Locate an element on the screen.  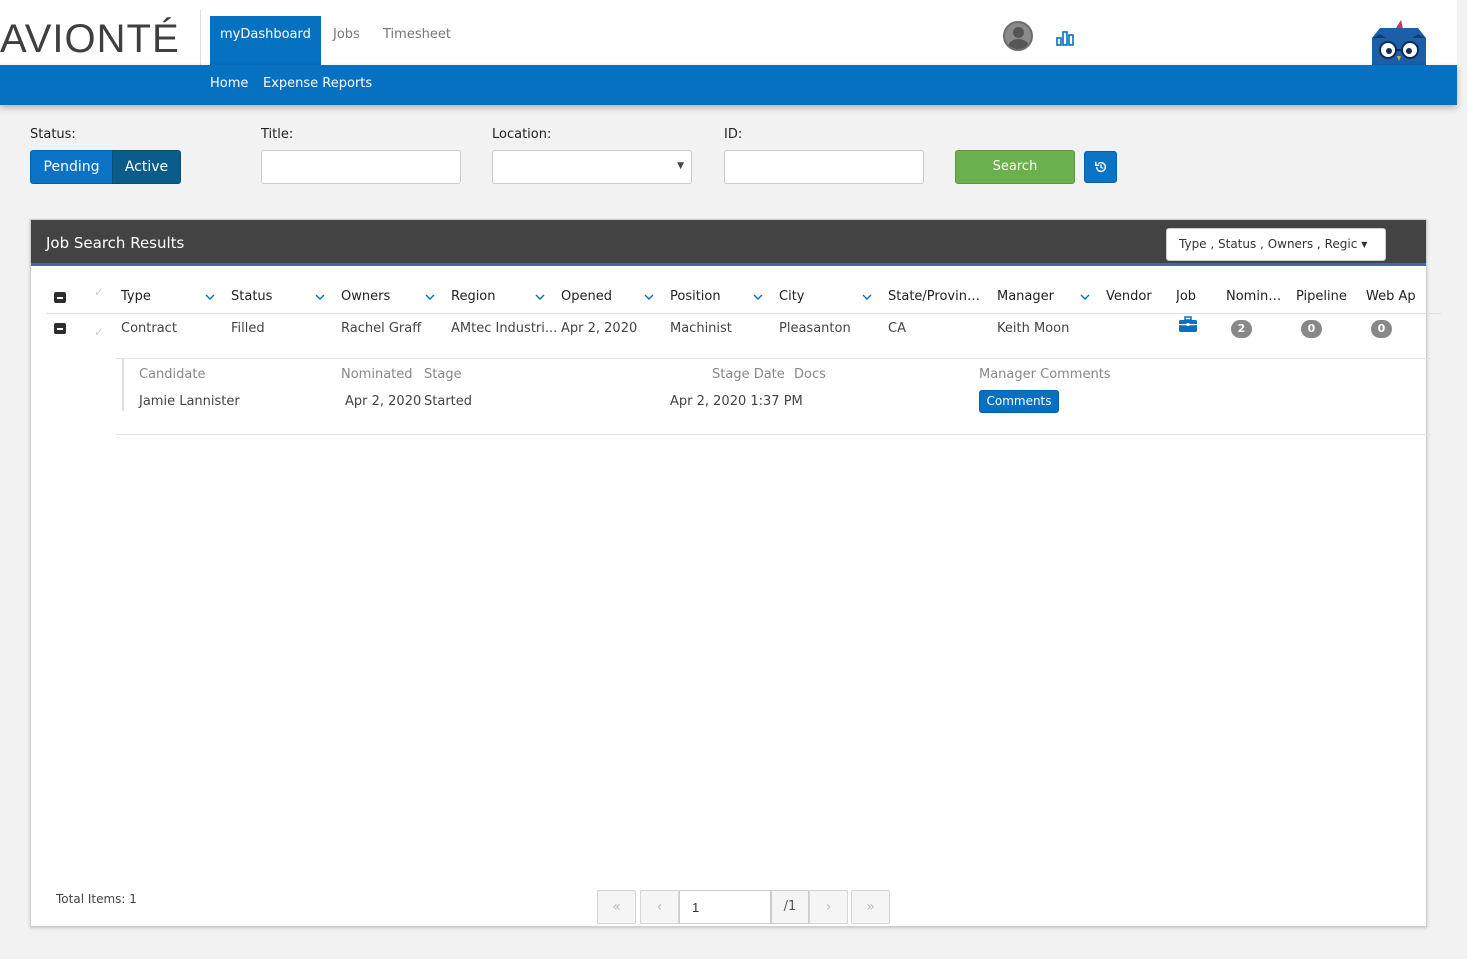
subheader-manager-comments: Manager Comments is located at coordinates (1045, 374).